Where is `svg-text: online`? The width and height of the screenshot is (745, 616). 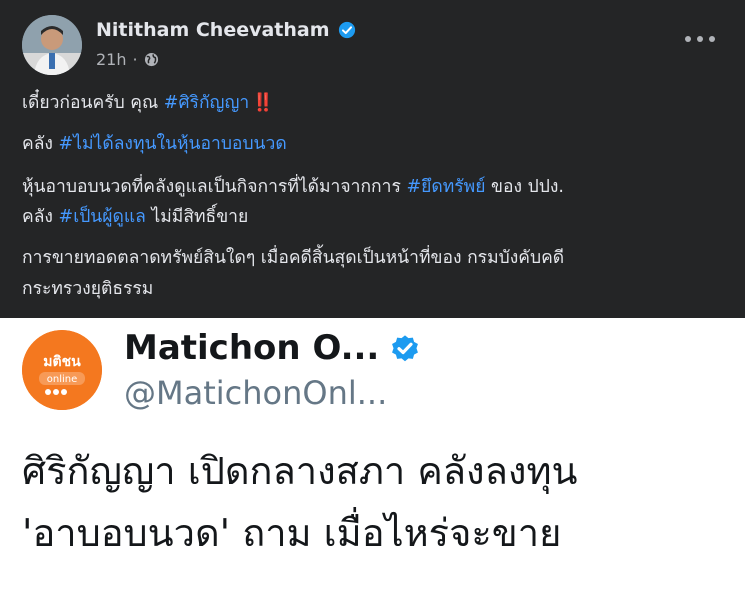
svg-text: online is located at coordinates (62, 379).